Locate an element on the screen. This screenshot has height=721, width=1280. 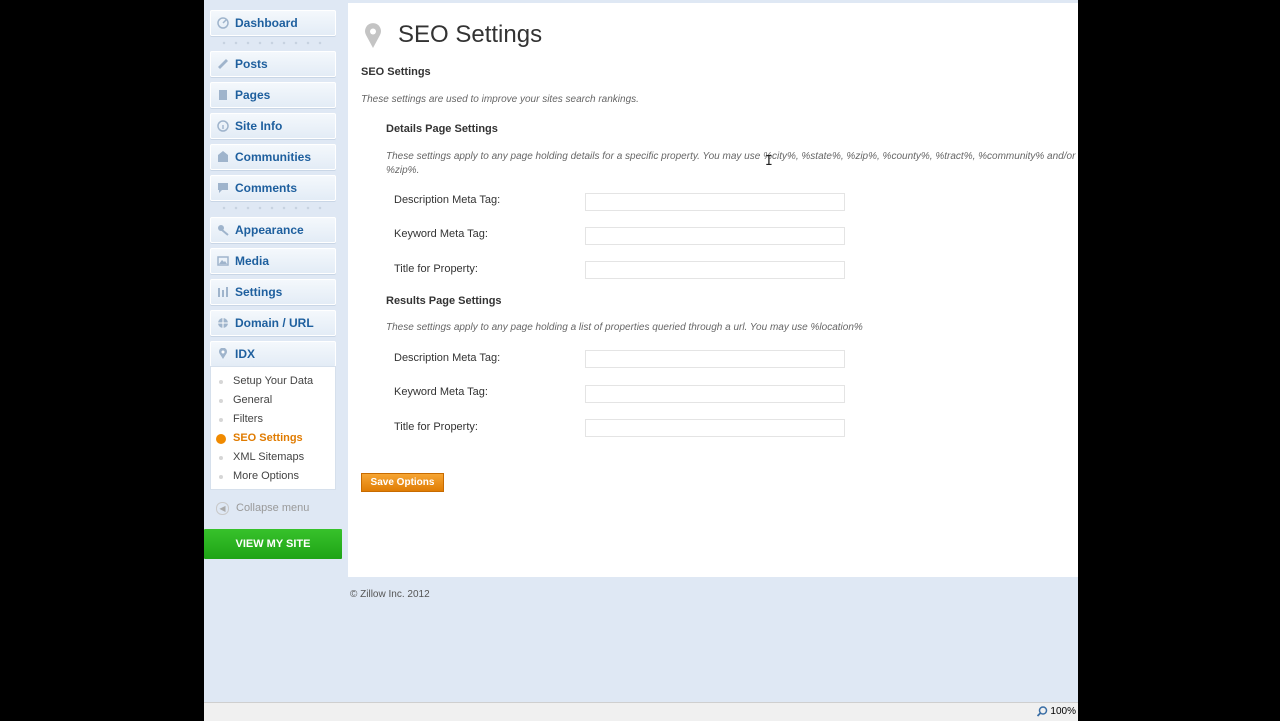
save-options-button: Save Options is located at coordinates (402, 482).